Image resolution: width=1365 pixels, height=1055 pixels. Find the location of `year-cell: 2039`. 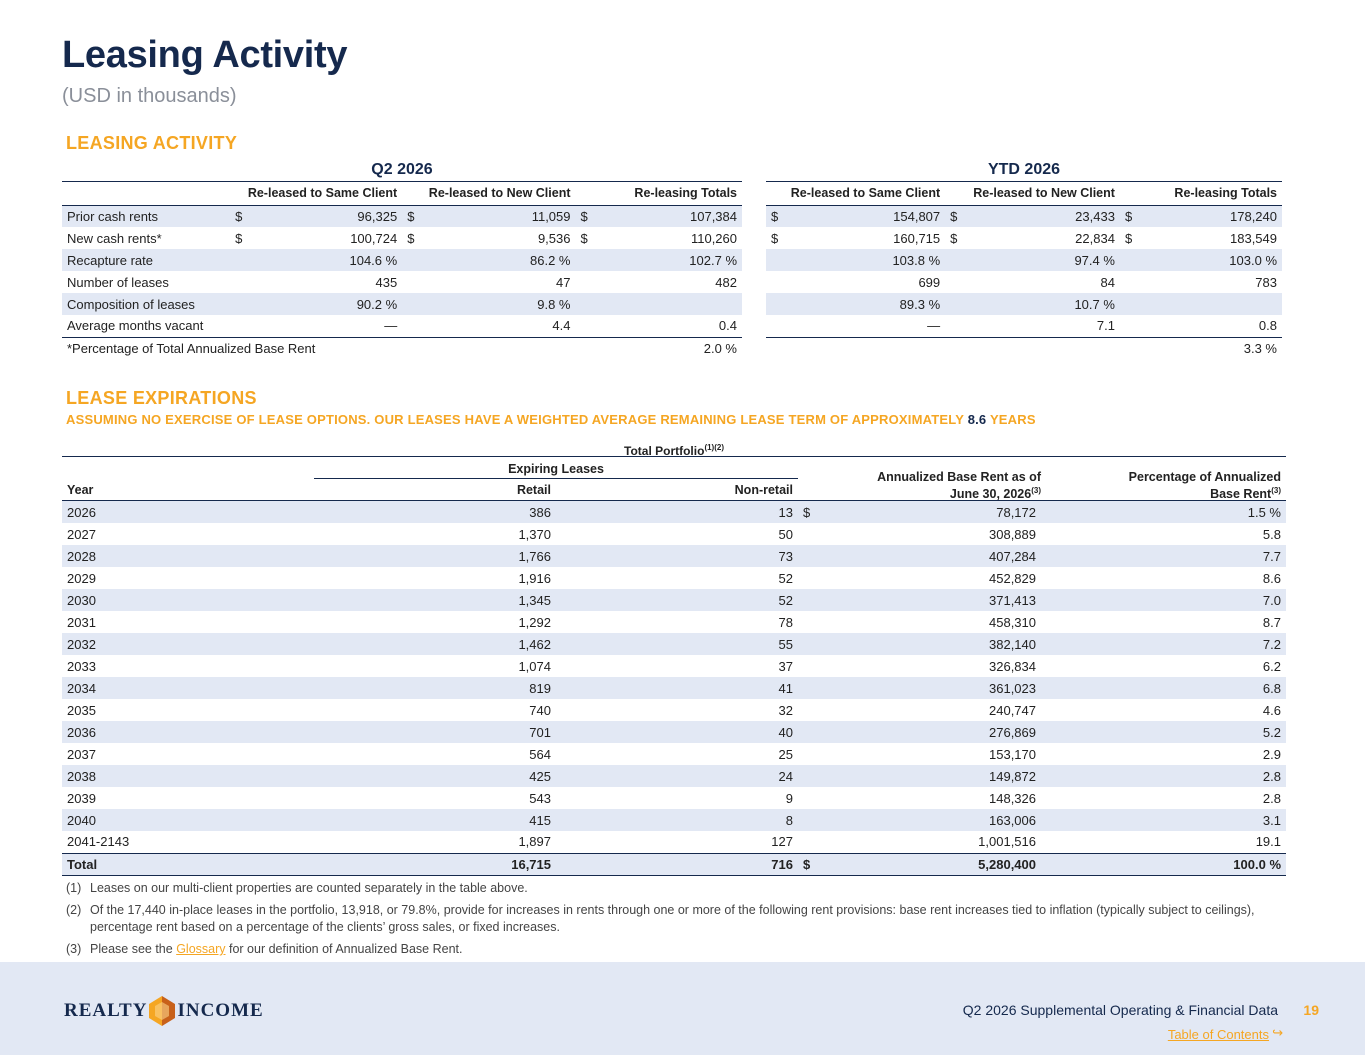

year-cell: 2039 is located at coordinates (81, 798).